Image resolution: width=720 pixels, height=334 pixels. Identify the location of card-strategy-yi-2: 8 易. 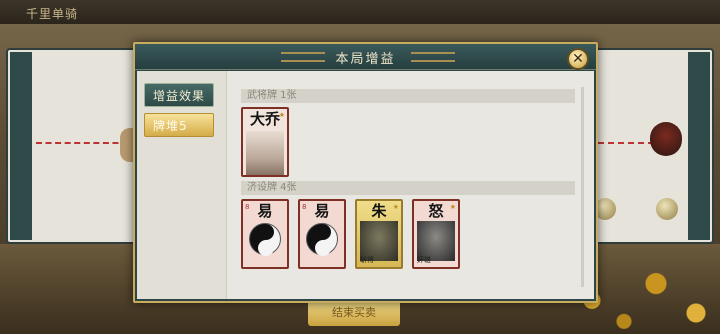
(322, 234).